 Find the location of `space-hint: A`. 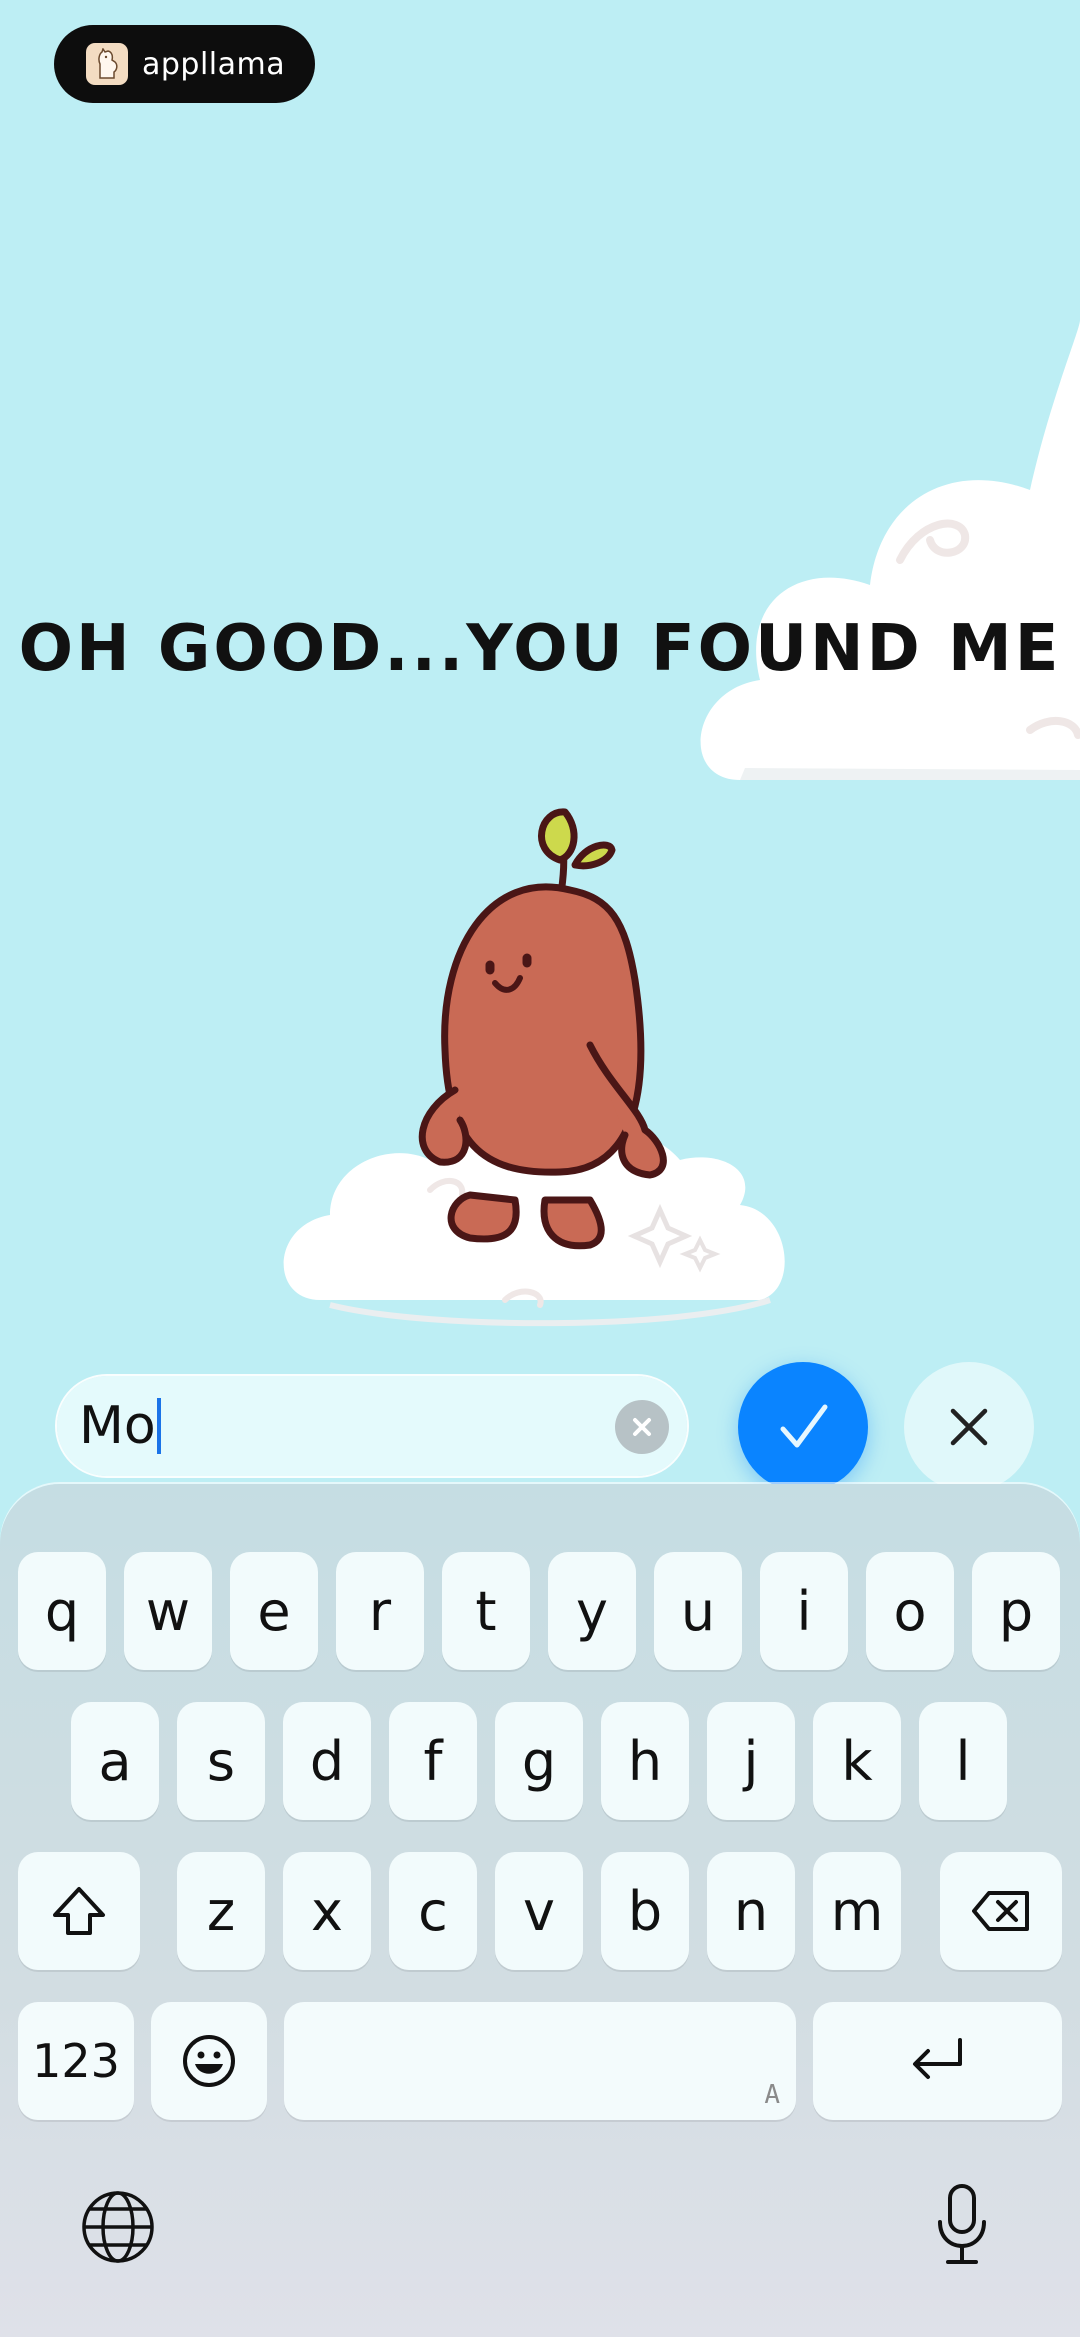

space-hint: A is located at coordinates (772, 2095).